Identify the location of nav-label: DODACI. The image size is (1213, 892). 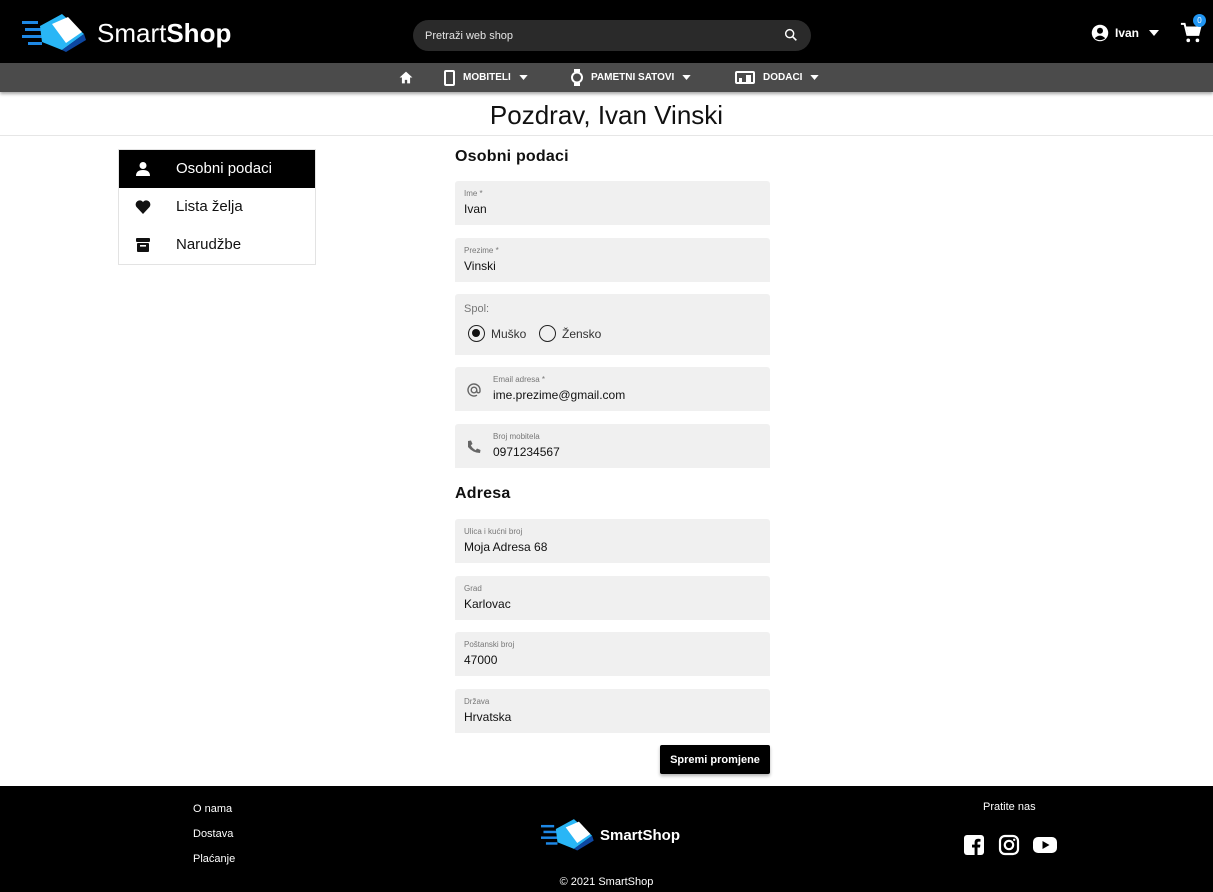
(783, 77).